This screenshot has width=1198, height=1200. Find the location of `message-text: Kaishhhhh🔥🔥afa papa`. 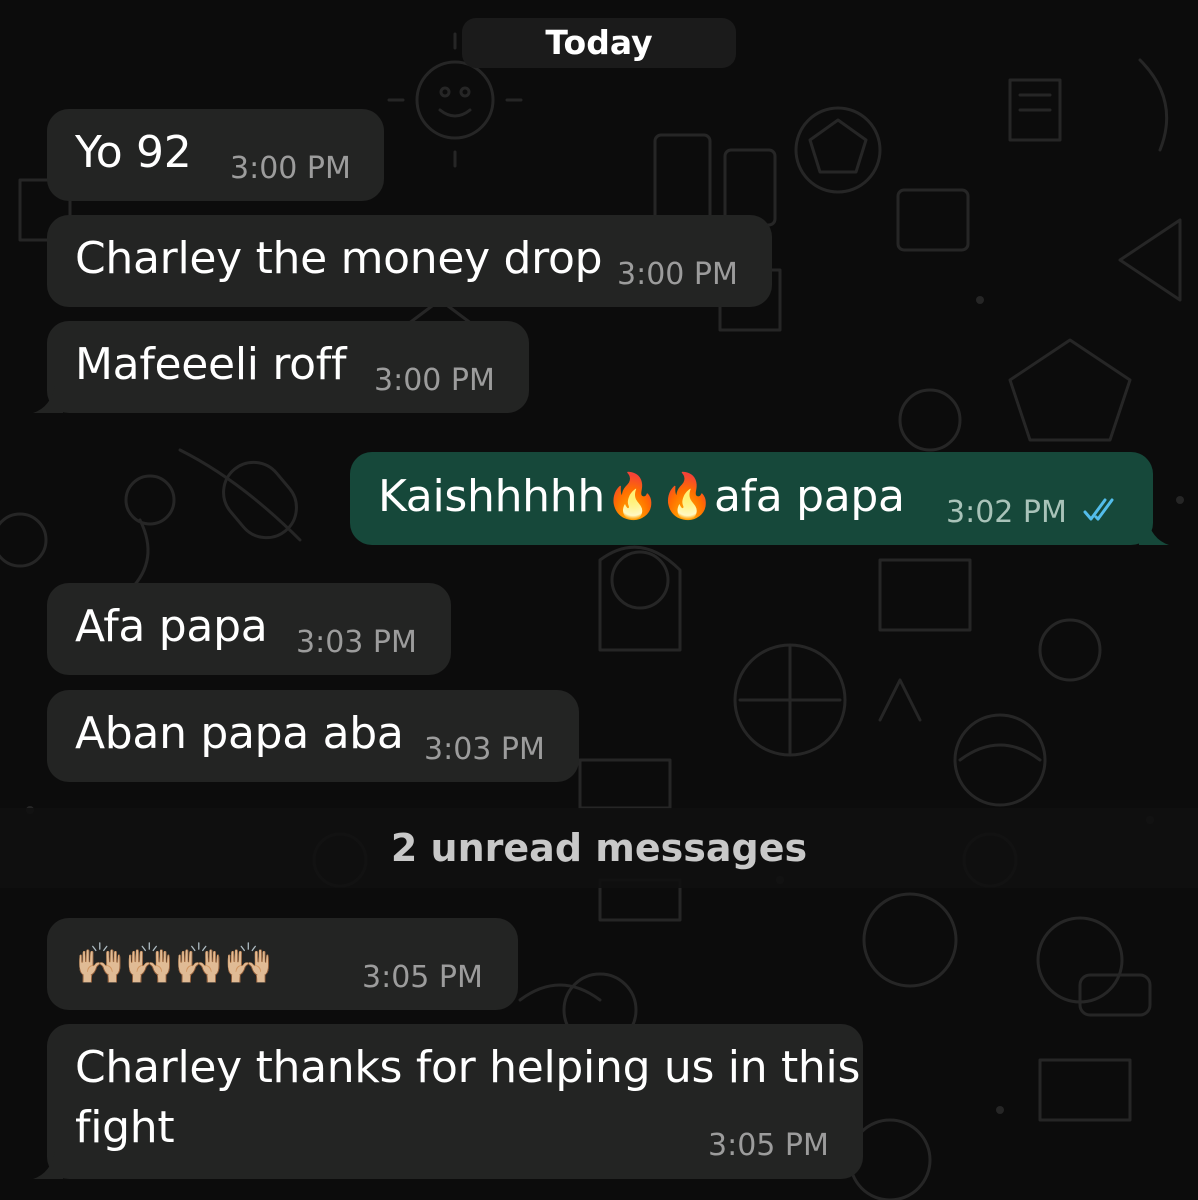

message-text: Kaishhhhh🔥🔥afa papa is located at coordinates (641, 496).